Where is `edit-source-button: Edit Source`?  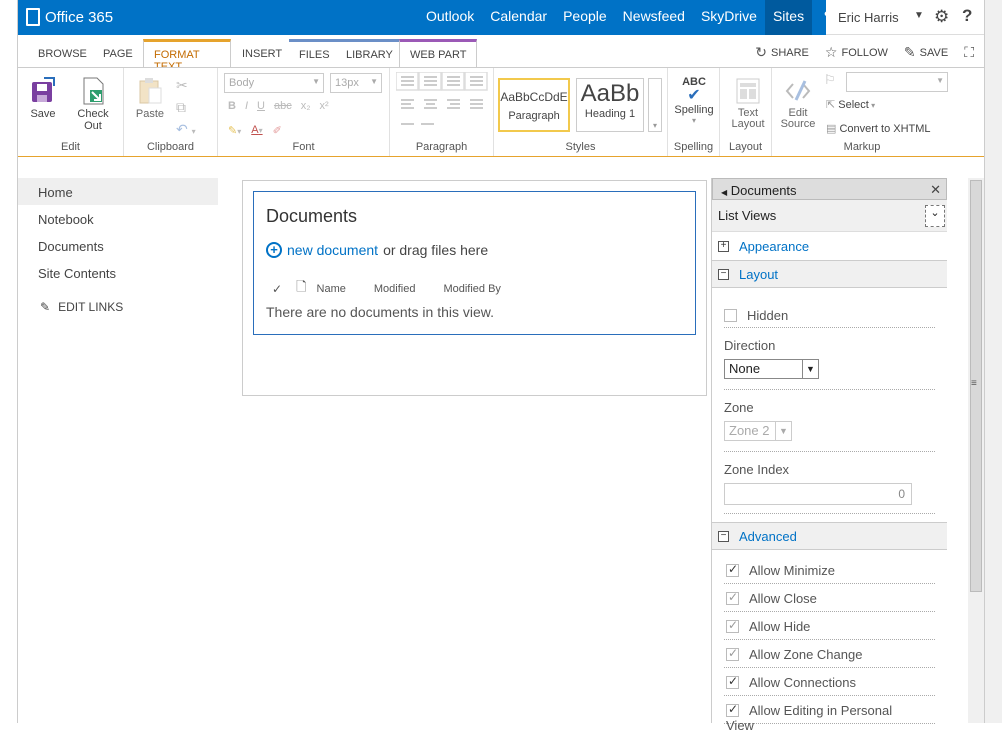
edit-source-button: Edit Source is located at coordinates (798, 103).